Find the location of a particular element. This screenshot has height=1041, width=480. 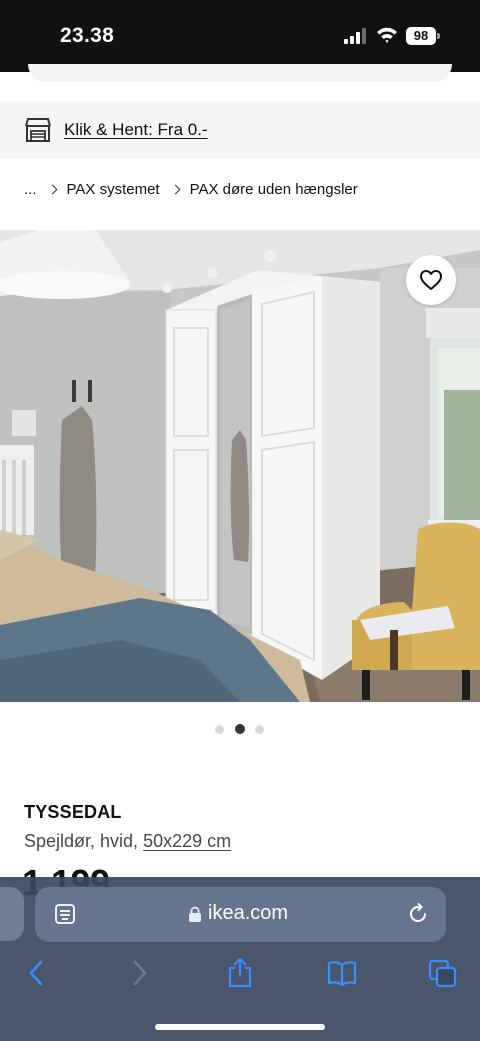

favorite-button is located at coordinates (431, 280).